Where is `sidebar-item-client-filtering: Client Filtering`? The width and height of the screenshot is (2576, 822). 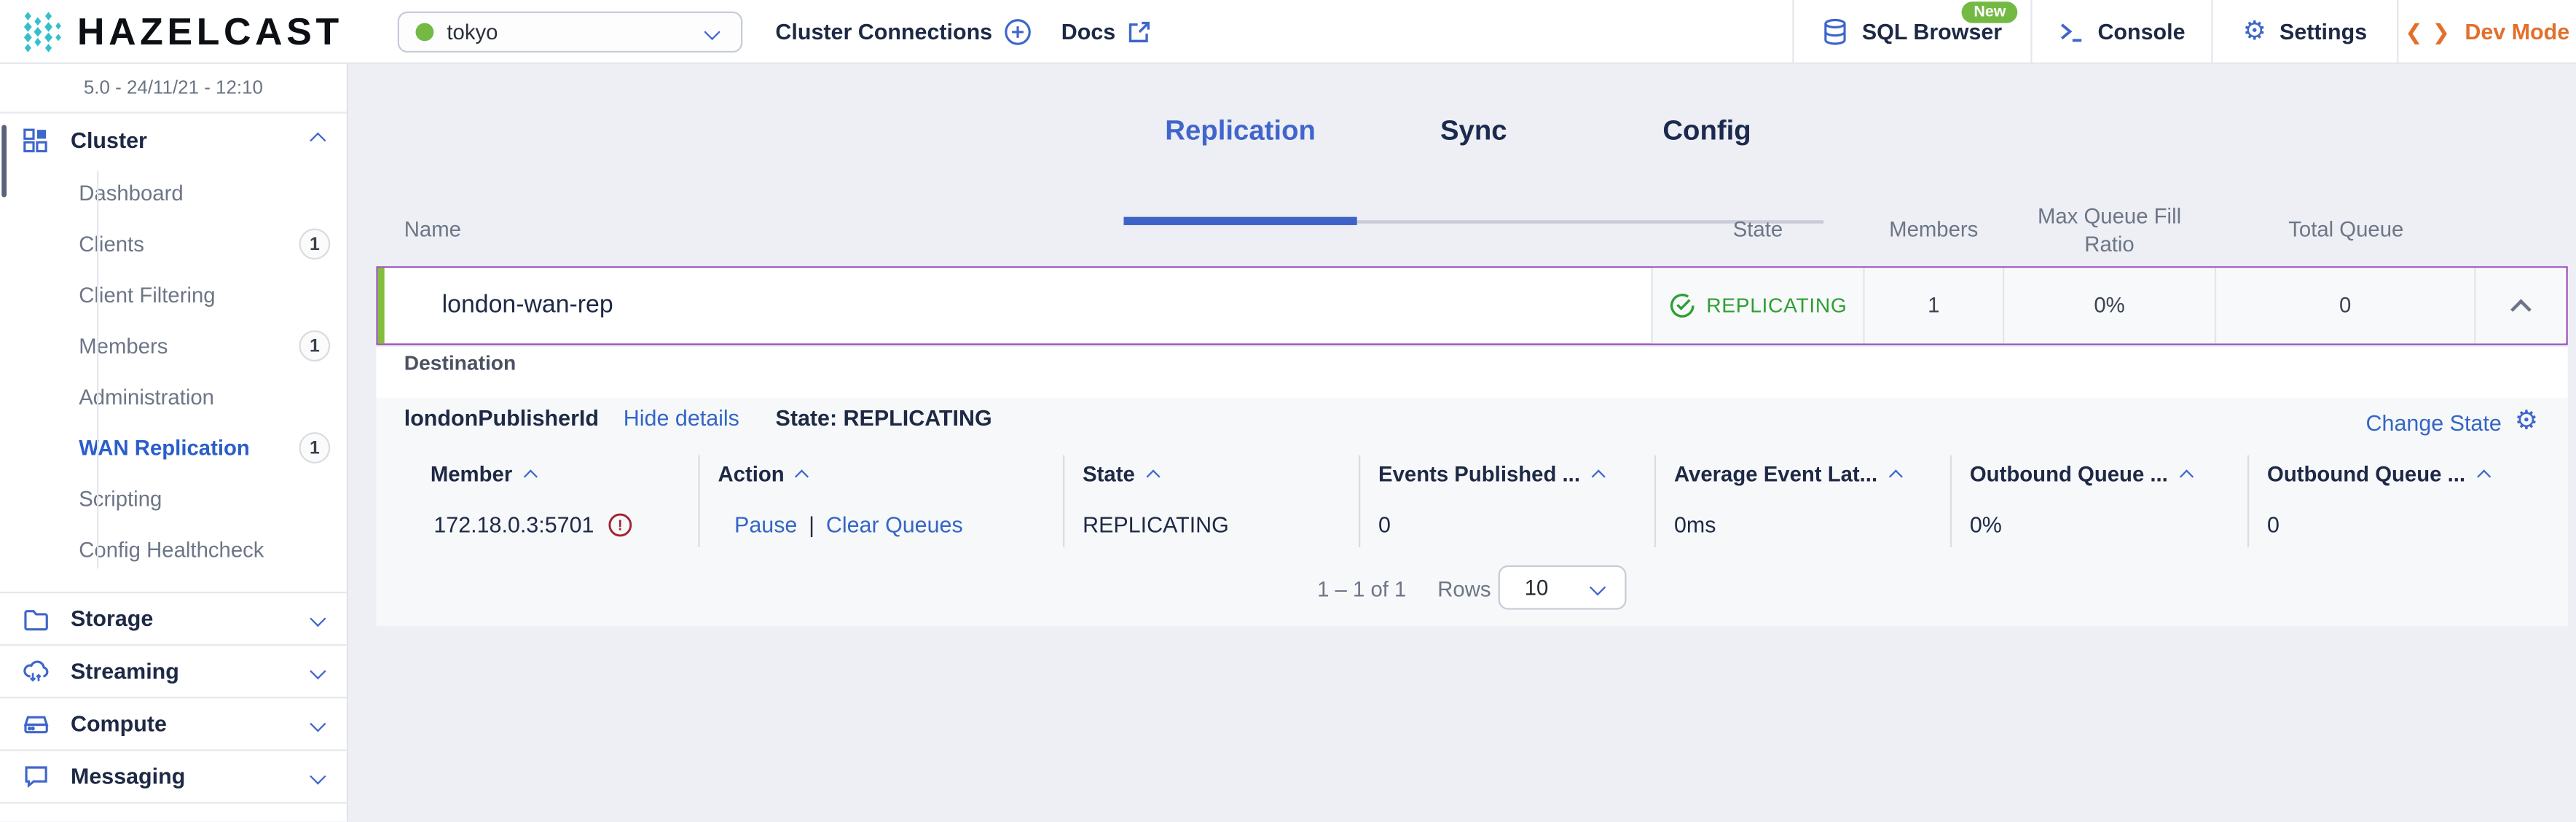 sidebar-item-client-filtering: Client Filtering is located at coordinates (173, 295).